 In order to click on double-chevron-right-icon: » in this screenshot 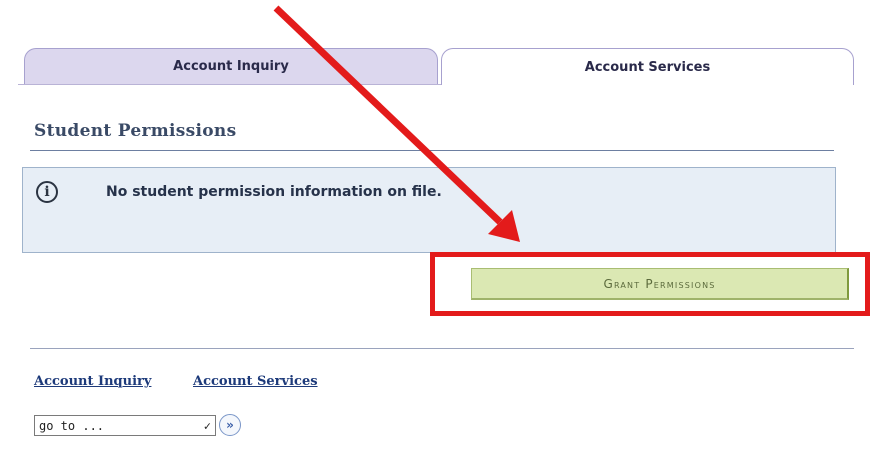, I will do `click(230, 425)`.